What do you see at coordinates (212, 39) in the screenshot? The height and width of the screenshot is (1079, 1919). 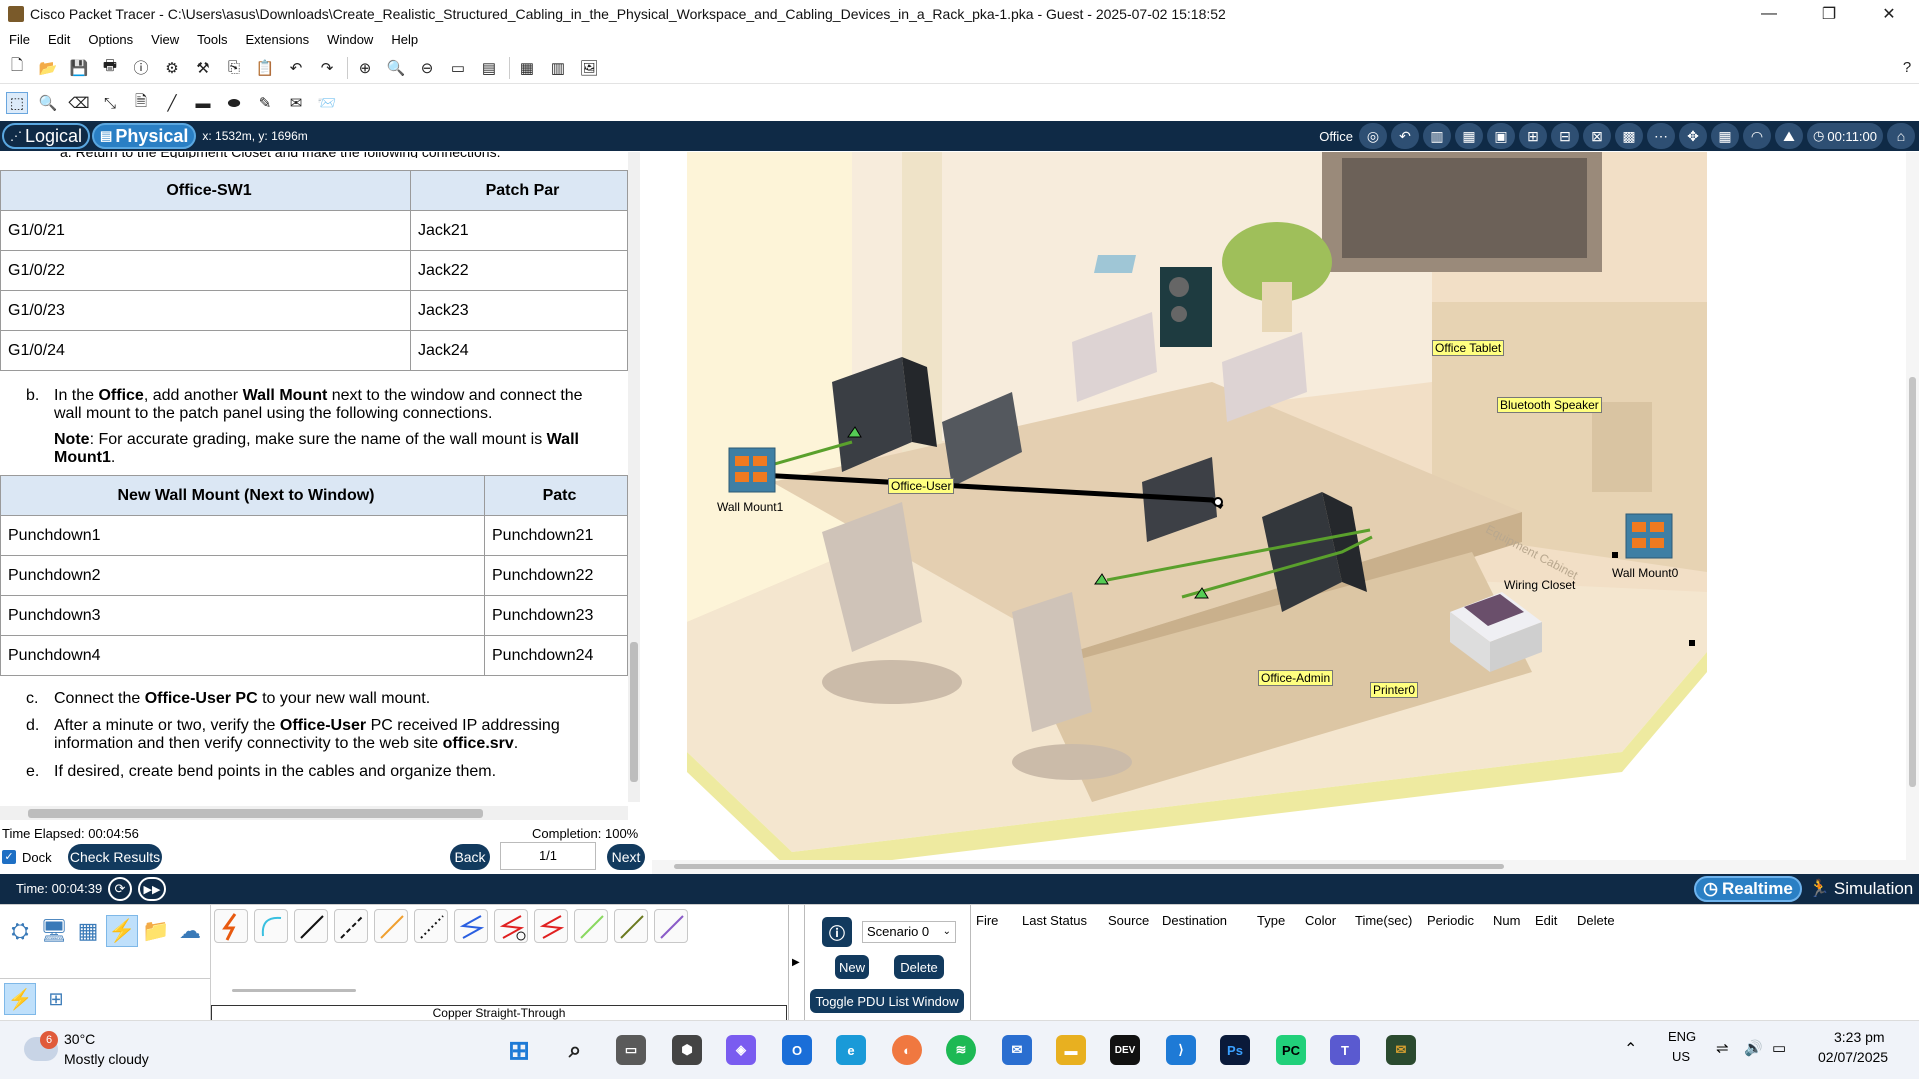 I see `menu-tools: Tools` at bounding box center [212, 39].